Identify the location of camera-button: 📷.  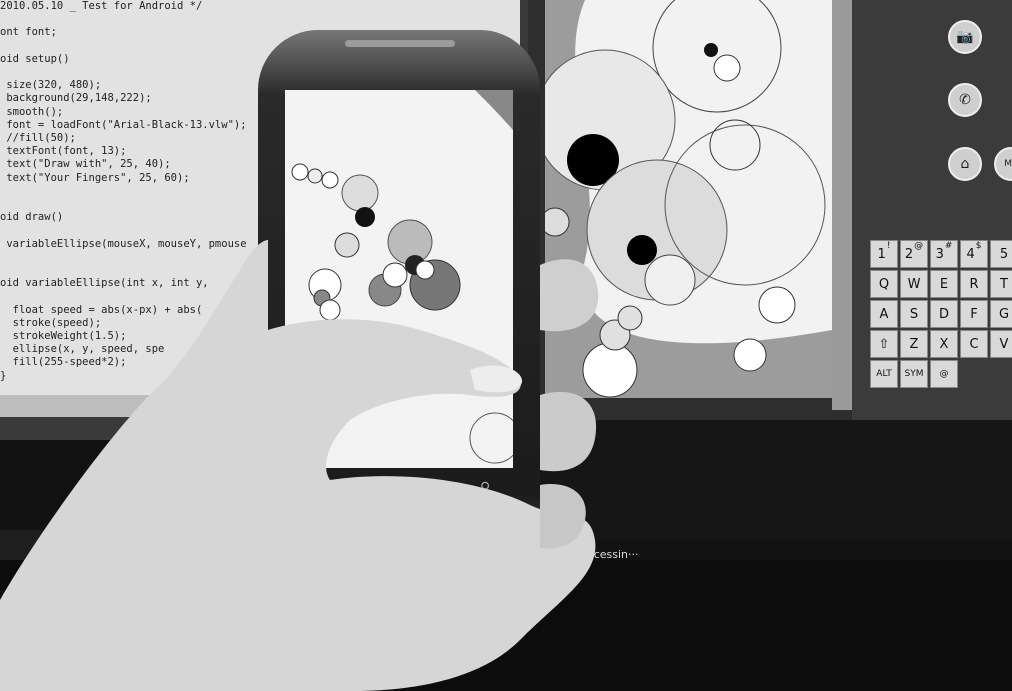
(965, 37).